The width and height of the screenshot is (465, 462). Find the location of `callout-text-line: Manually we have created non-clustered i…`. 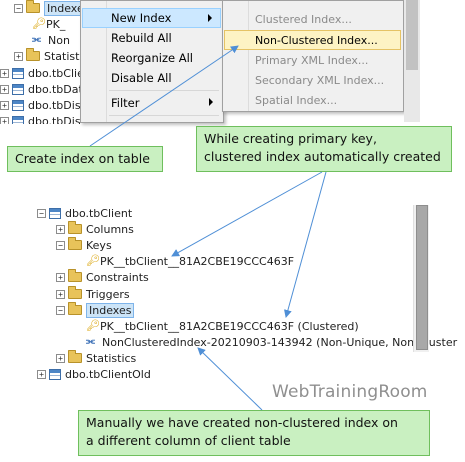

callout-text-line: Manually we have created non-clustered i… is located at coordinates (242, 422).